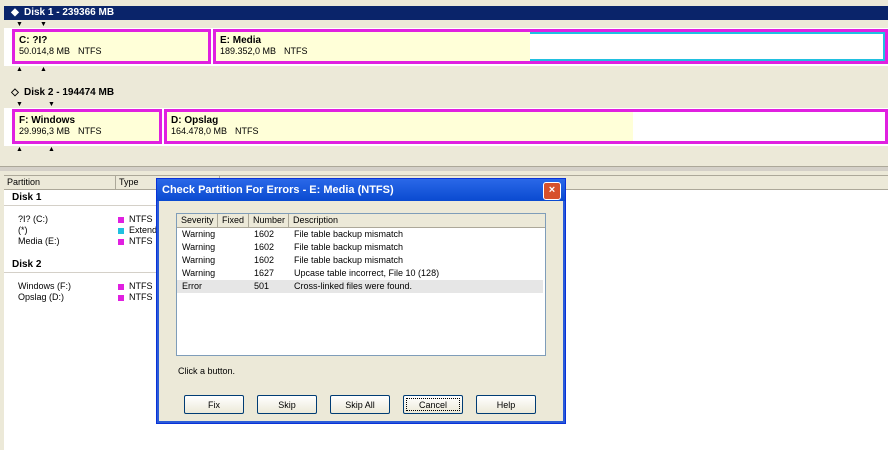 The image size is (888, 450). What do you see at coordinates (433, 404) in the screenshot?
I see `cancel-button: Cancel` at bounding box center [433, 404].